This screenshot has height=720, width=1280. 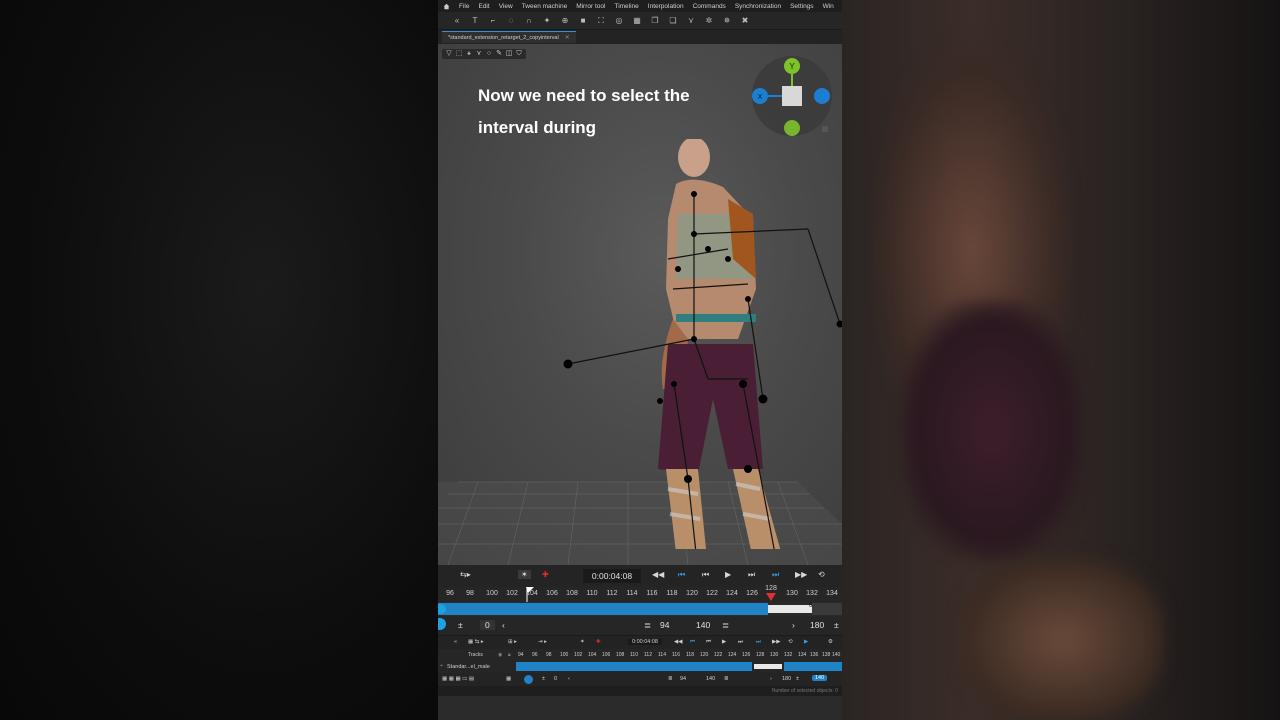 I want to click on snap-icon: ✲, so click(x=709, y=21).